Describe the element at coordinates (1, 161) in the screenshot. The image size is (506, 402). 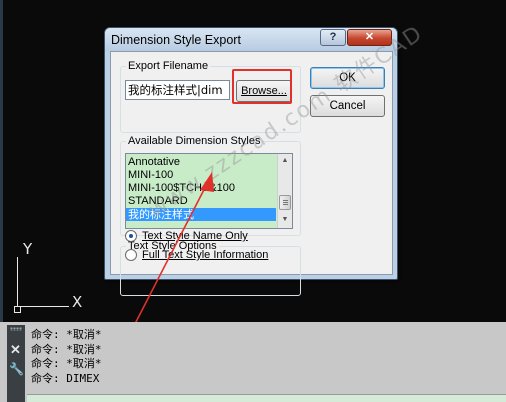
I see `viewport-edge` at that location.